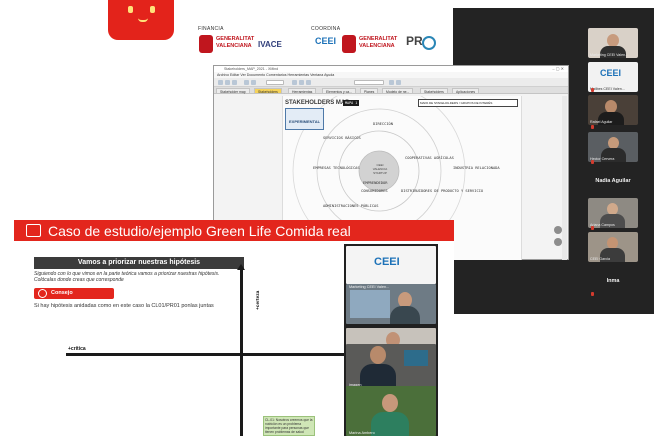 The width and height of the screenshot is (654, 436). Describe the element at coordinates (317, 103) in the screenshot. I see `mindmap-title: STAKEHOLDERS MAP` at that location.